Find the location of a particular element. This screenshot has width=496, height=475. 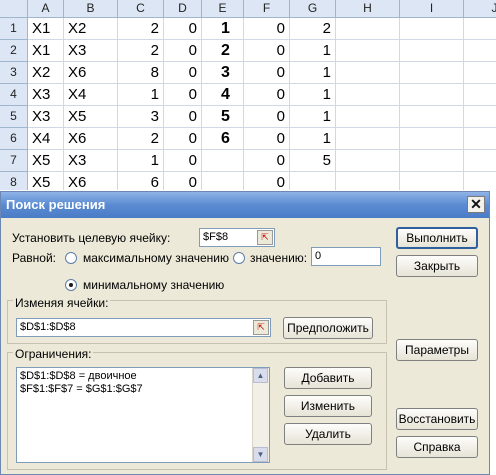

column-header: F is located at coordinates (267, 9).